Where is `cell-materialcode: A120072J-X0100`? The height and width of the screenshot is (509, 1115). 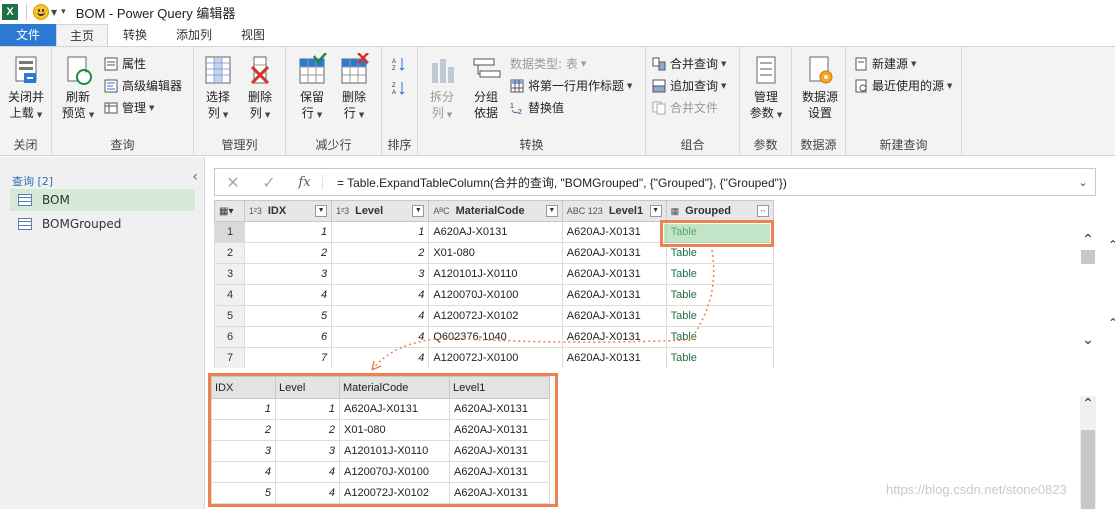
cell-materialcode: A120072J-X0100 is located at coordinates (495, 358).